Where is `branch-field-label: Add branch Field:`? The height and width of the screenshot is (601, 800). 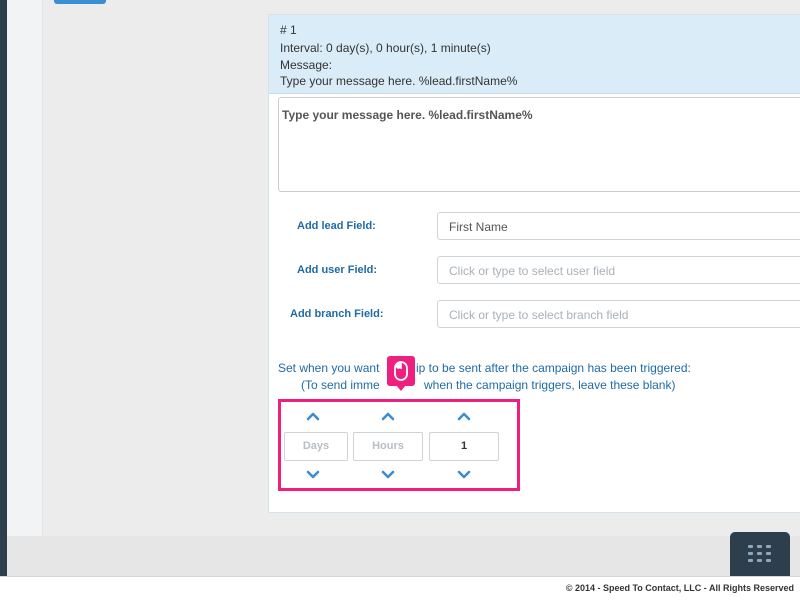
branch-field-label: Add branch Field: is located at coordinates (337, 314).